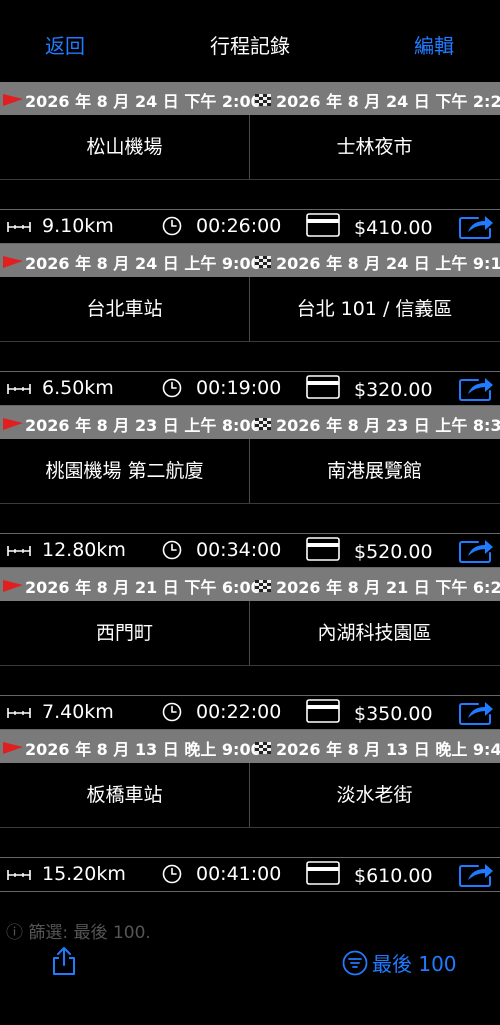  Describe the element at coordinates (434, 44) in the screenshot. I see `edit-button: 編輯` at that location.